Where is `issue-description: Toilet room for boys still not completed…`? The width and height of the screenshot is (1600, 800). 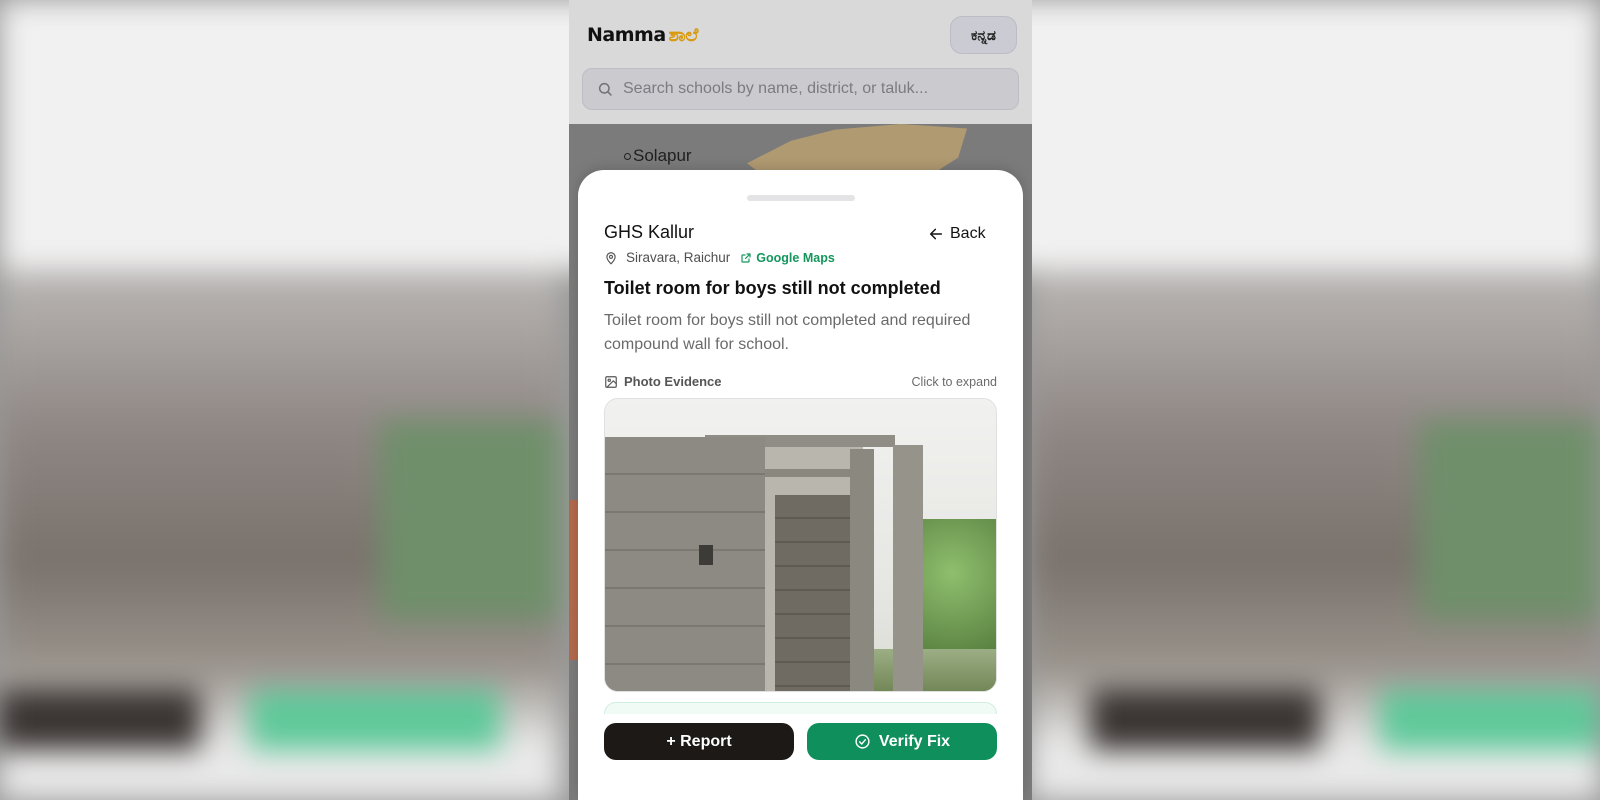 issue-description: Toilet room for boys still not completed… is located at coordinates (787, 332).